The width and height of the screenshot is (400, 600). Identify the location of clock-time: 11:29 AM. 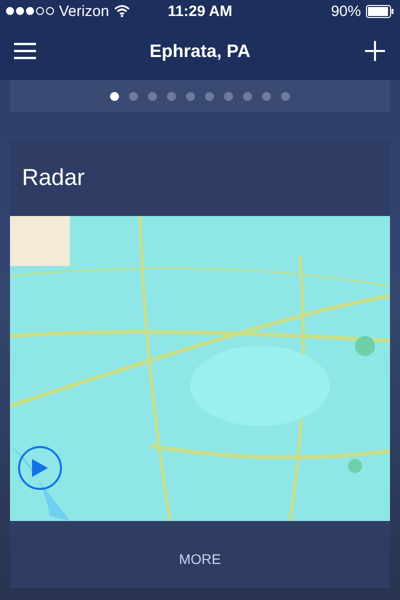
(200, 11).